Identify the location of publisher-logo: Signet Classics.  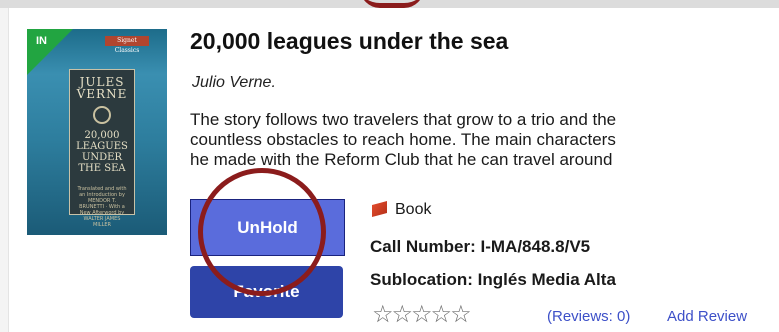
(127, 45).